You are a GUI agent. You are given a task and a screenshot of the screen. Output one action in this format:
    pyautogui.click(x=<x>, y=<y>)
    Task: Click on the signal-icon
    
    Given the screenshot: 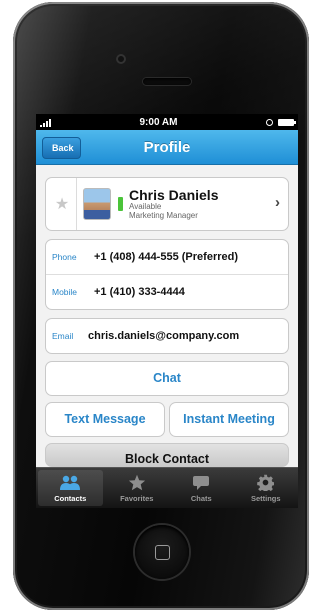 What is the action you would take?
    pyautogui.click(x=45, y=122)
    